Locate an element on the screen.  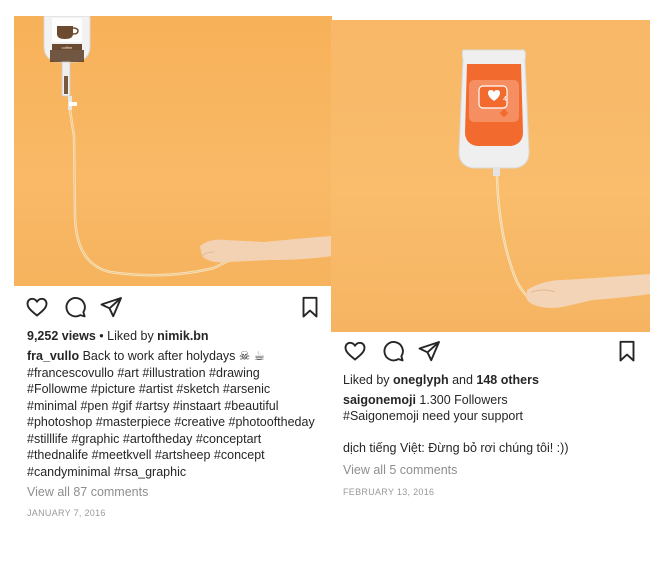
liked-by-user: nimik.bn is located at coordinates (182, 336).